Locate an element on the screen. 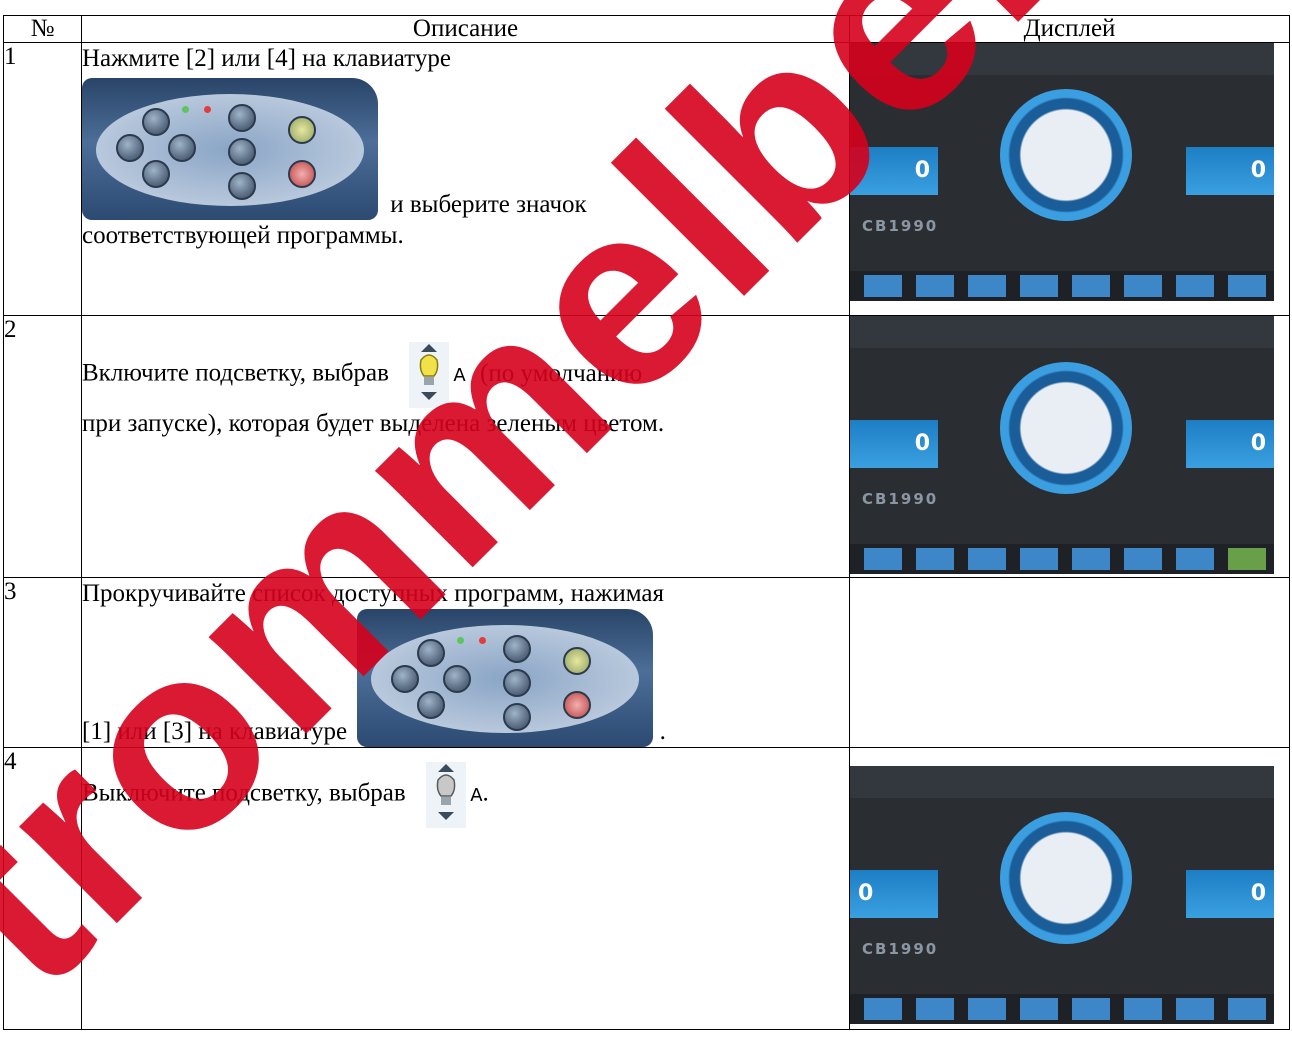 Image resolution: width=1292 pixels, height=1044 pixels. row-number: 4 is located at coordinates (42, 888).